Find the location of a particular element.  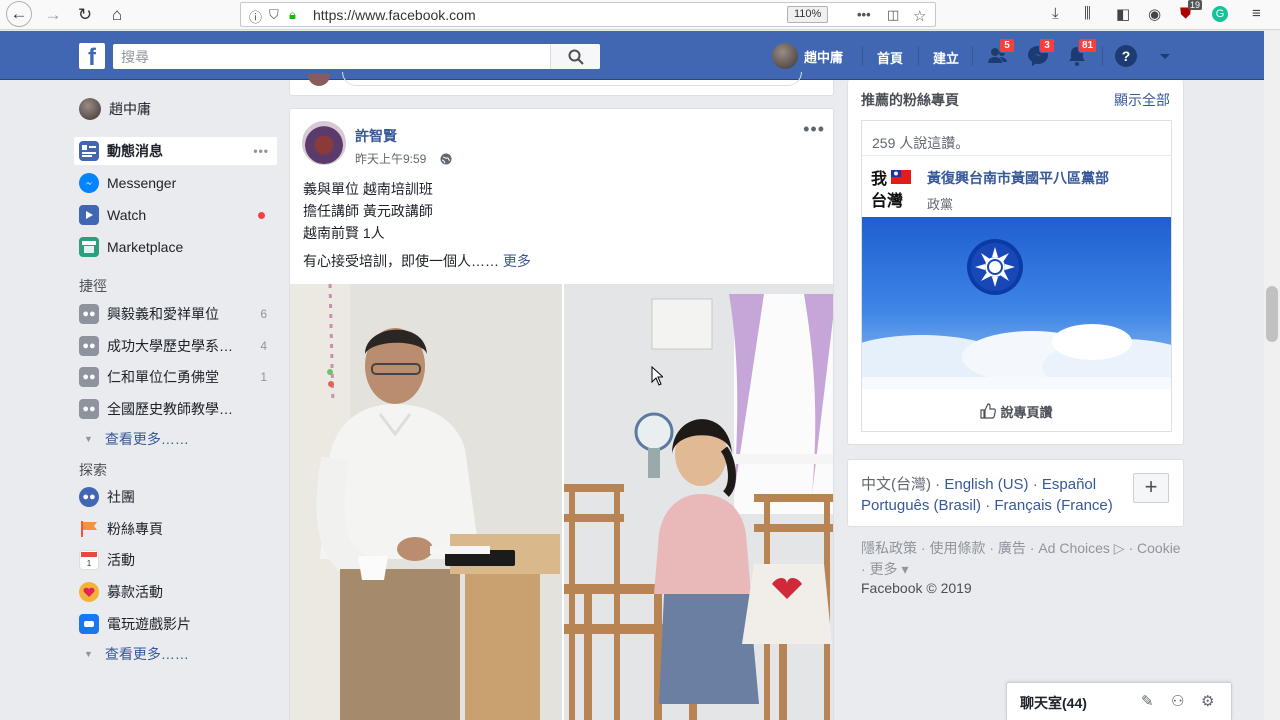

messages-badge: 3 is located at coordinates (1047, 45).